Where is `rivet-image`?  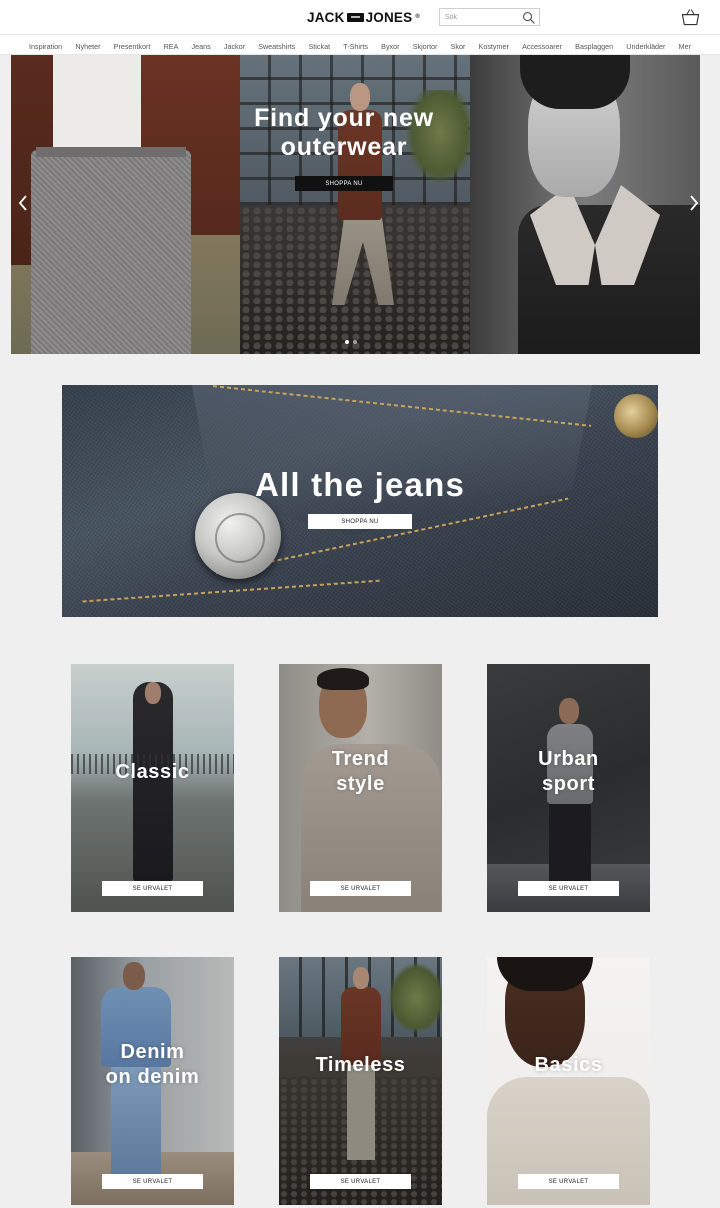
rivet-image is located at coordinates (636, 416).